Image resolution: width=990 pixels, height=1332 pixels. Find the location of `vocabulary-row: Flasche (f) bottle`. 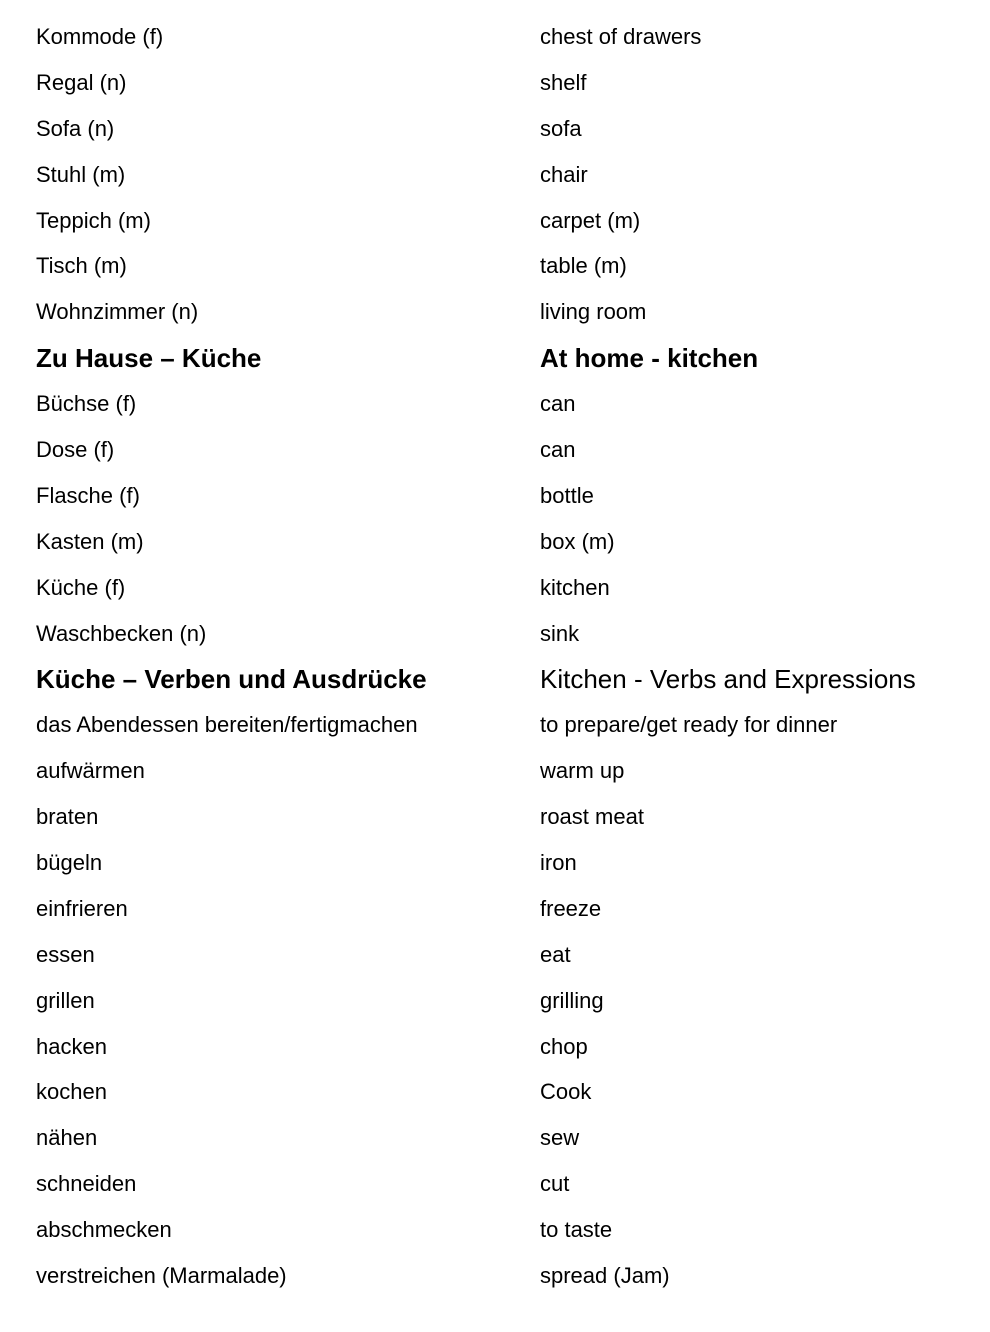

vocabulary-row: Flasche (f) bottle is located at coordinates (495, 496).